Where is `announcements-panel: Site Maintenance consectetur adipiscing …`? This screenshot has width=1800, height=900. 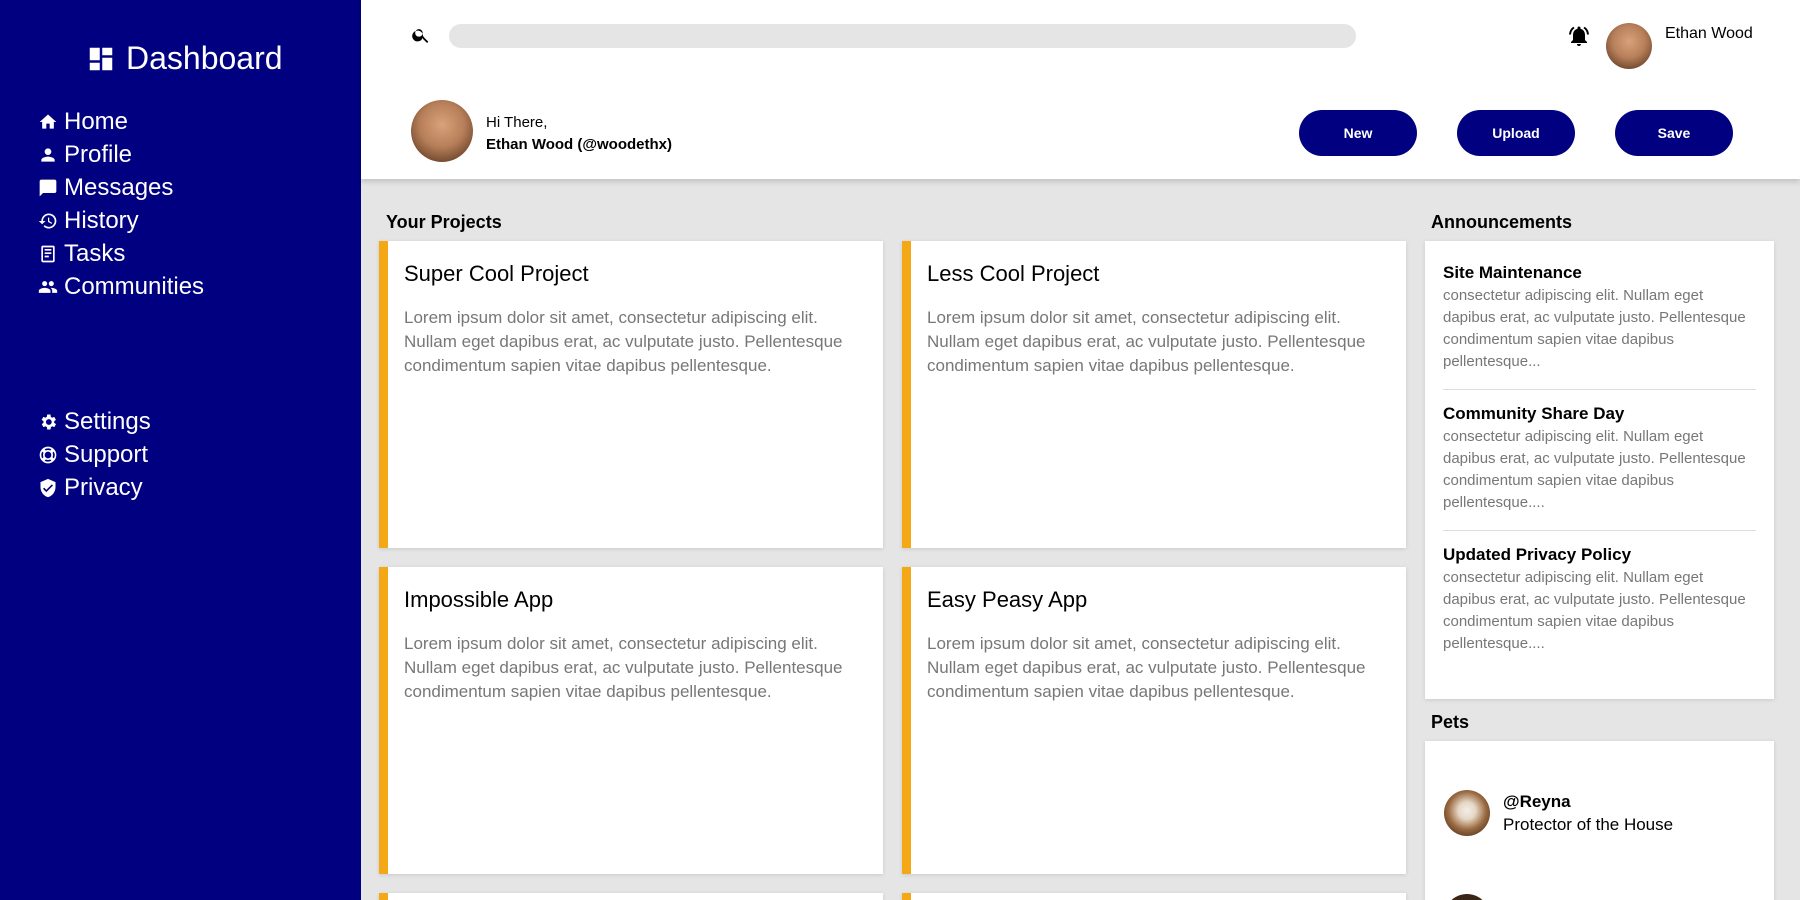 announcements-panel: Site Maintenance consectetur adipiscing … is located at coordinates (1599, 470).